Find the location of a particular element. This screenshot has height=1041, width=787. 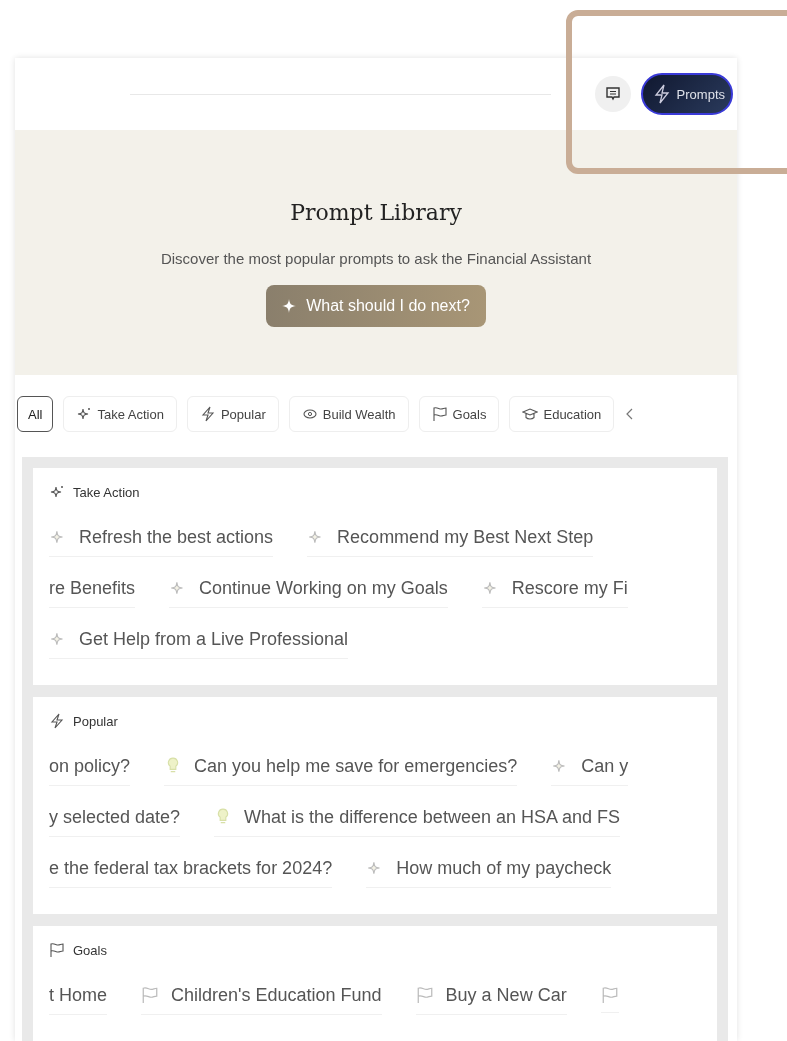

section-title: Goals is located at coordinates (90, 950).